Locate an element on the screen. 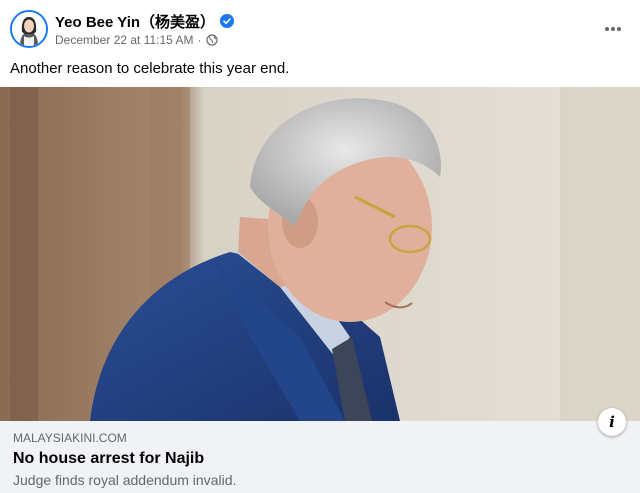  post-meta: December 22 at 11:15 AM · is located at coordinates (136, 40).